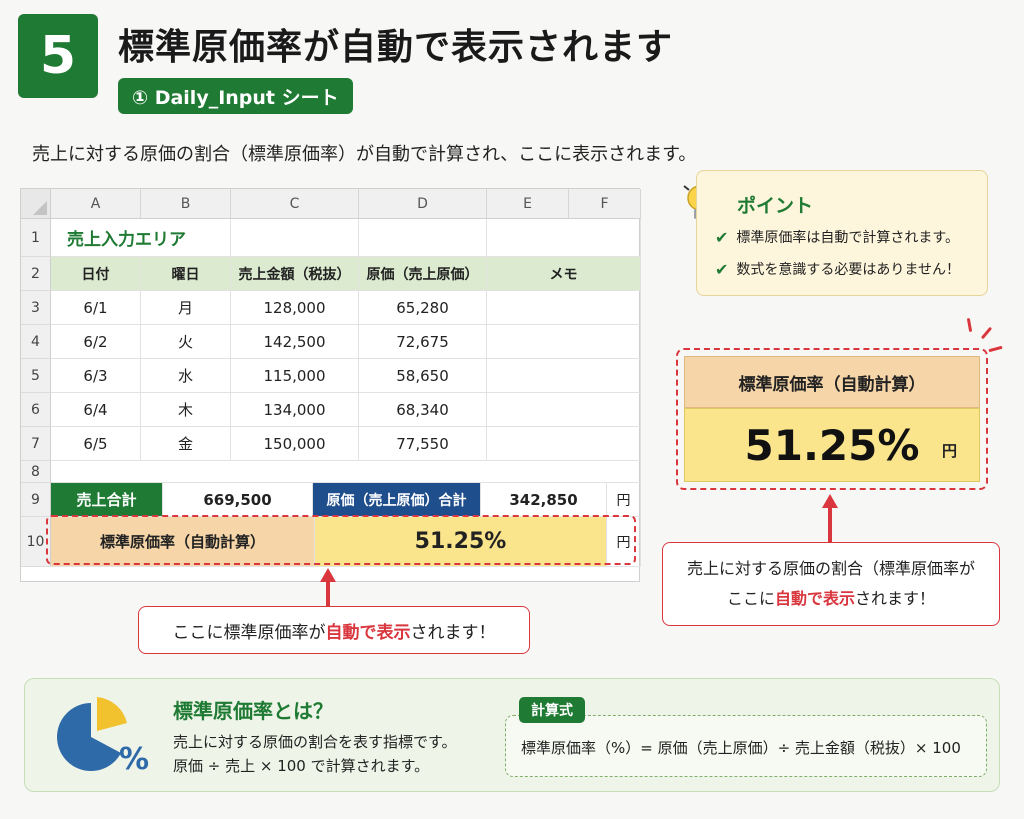 The height and width of the screenshot is (819, 1024). I want to click on cost-total-value: 342,850, so click(544, 500).